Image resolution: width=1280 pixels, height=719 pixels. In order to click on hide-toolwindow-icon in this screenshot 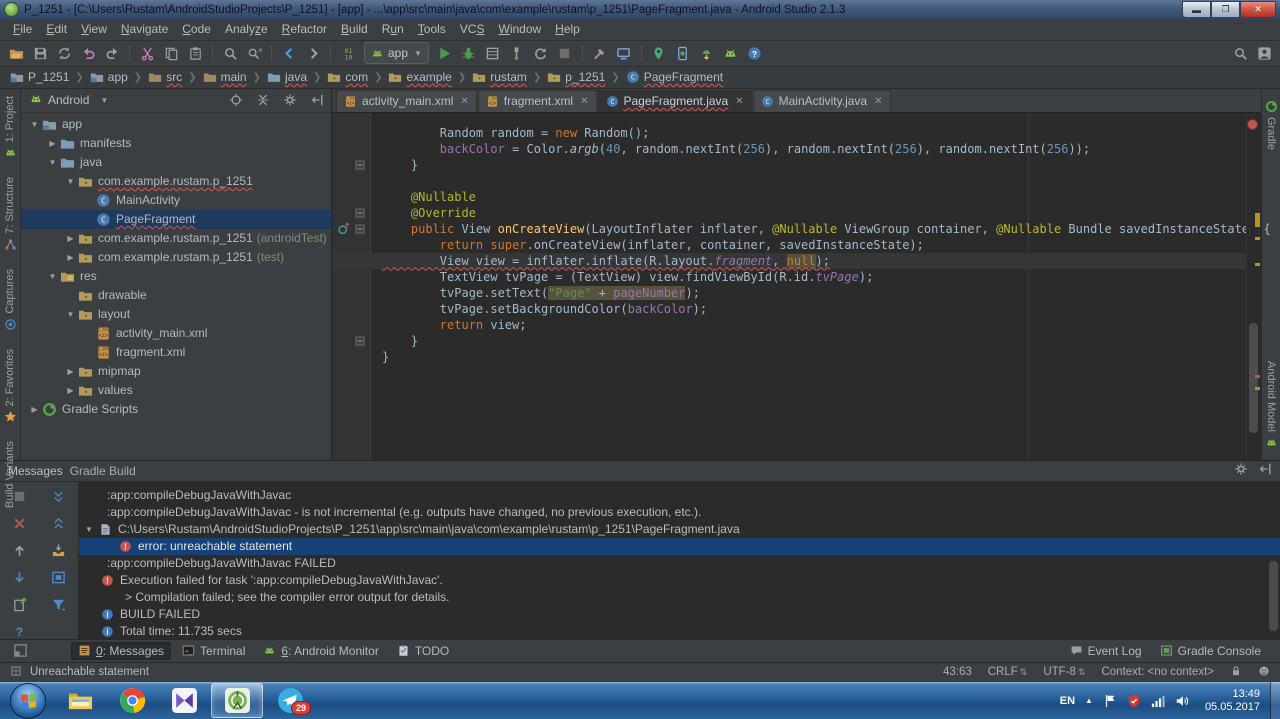, I will do `click(1265, 470)`.